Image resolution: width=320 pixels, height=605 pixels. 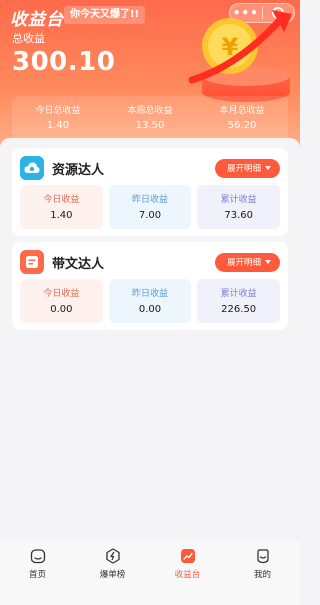 What do you see at coordinates (242, 125) in the screenshot?
I see `stat-value: 56.20` at bounding box center [242, 125].